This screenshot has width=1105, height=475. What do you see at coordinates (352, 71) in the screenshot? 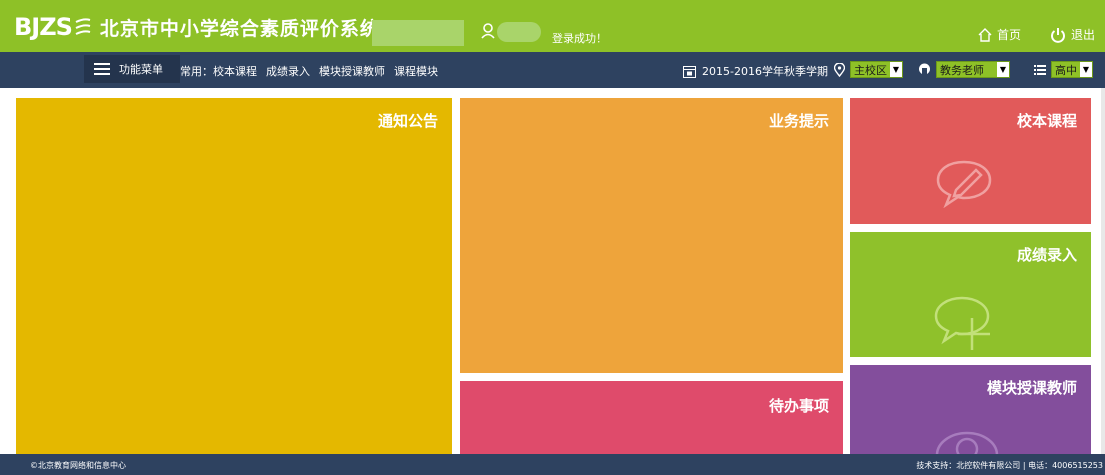
I see `common-link-teacher: 模块授课教师` at bounding box center [352, 71].